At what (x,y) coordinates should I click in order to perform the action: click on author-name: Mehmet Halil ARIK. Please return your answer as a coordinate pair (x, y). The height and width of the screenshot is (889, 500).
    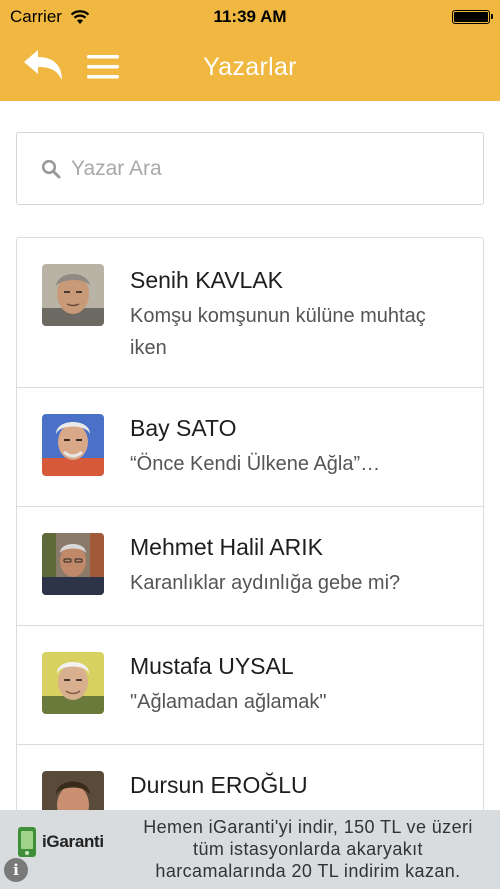
    Looking at the image, I should click on (227, 547).